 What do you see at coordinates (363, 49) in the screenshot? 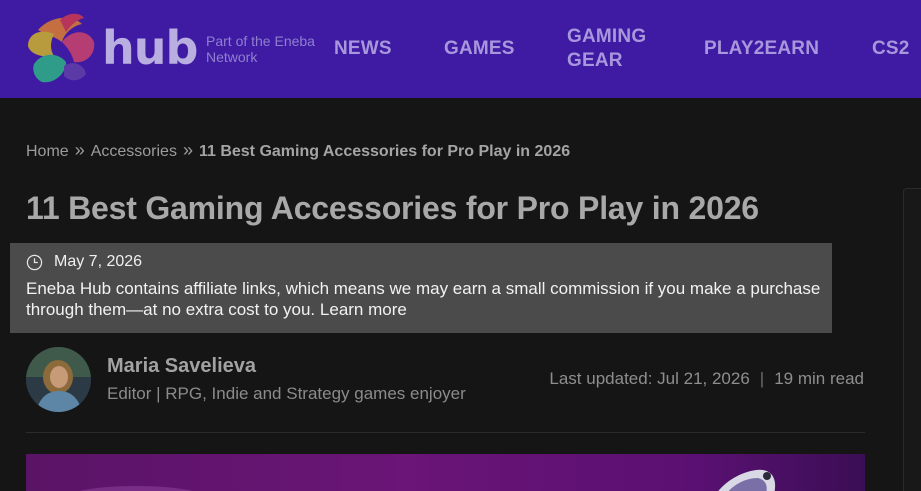
I see `nav-item-news: NEWS` at bounding box center [363, 49].